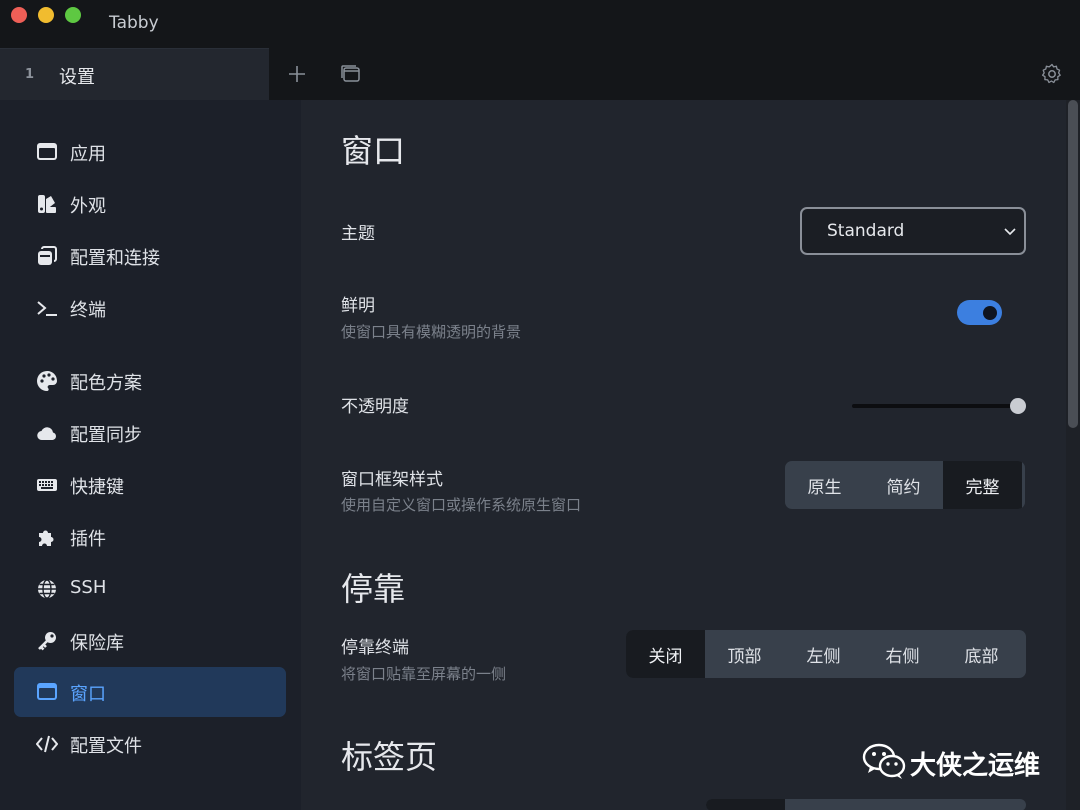  Describe the element at coordinates (1073, 455) in the screenshot. I see `content-scrollbar` at that location.